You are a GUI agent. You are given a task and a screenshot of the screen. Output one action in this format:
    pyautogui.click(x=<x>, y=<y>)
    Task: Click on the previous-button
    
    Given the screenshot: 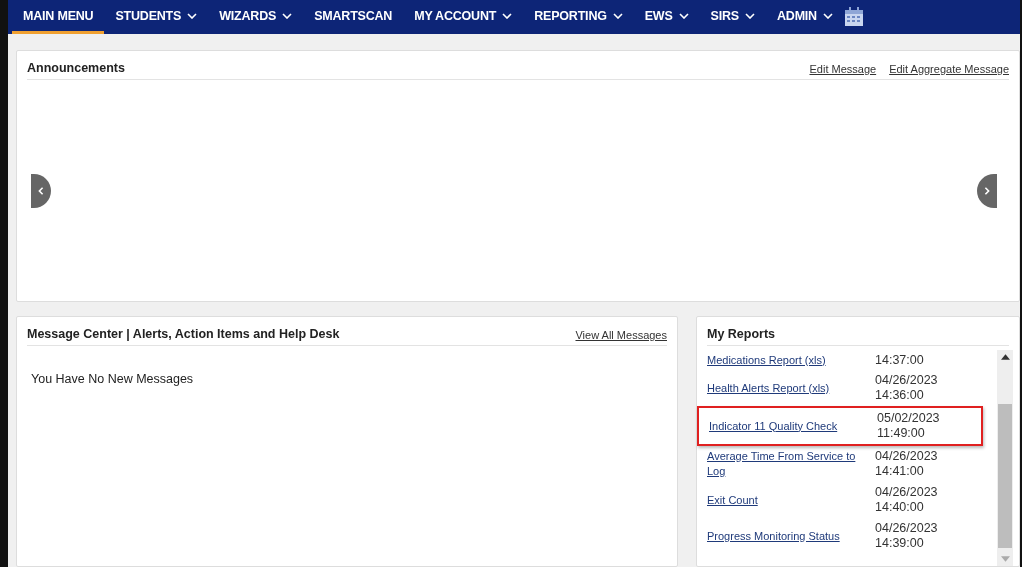 What is the action you would take?
    pyautogui.click(x=41, y=190)
    